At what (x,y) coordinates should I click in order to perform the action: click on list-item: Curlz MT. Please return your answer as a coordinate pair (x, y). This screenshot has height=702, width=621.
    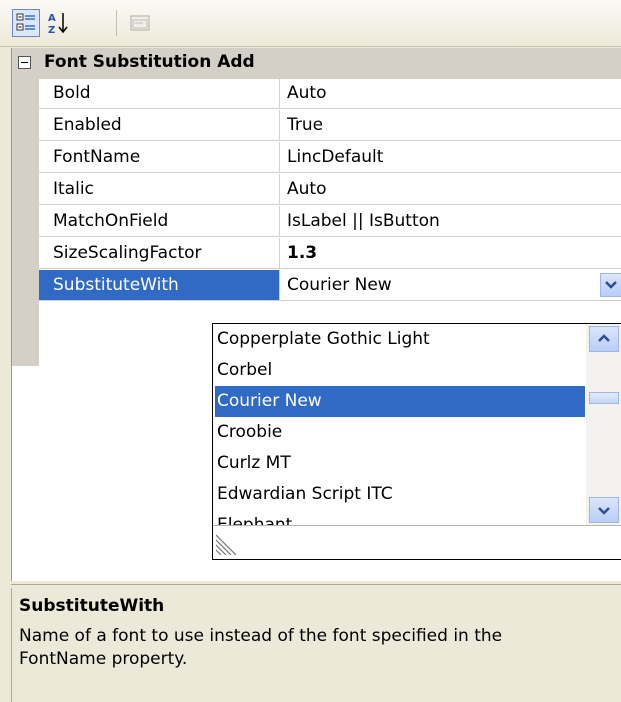
    Looking at the image, I should click on (400, 463).